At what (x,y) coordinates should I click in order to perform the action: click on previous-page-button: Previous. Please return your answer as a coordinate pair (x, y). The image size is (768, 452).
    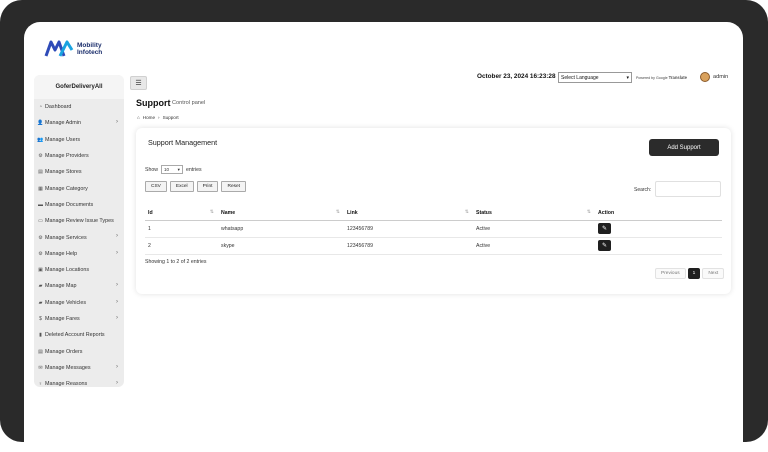
    Looking at the image, I should click on (670, 273).